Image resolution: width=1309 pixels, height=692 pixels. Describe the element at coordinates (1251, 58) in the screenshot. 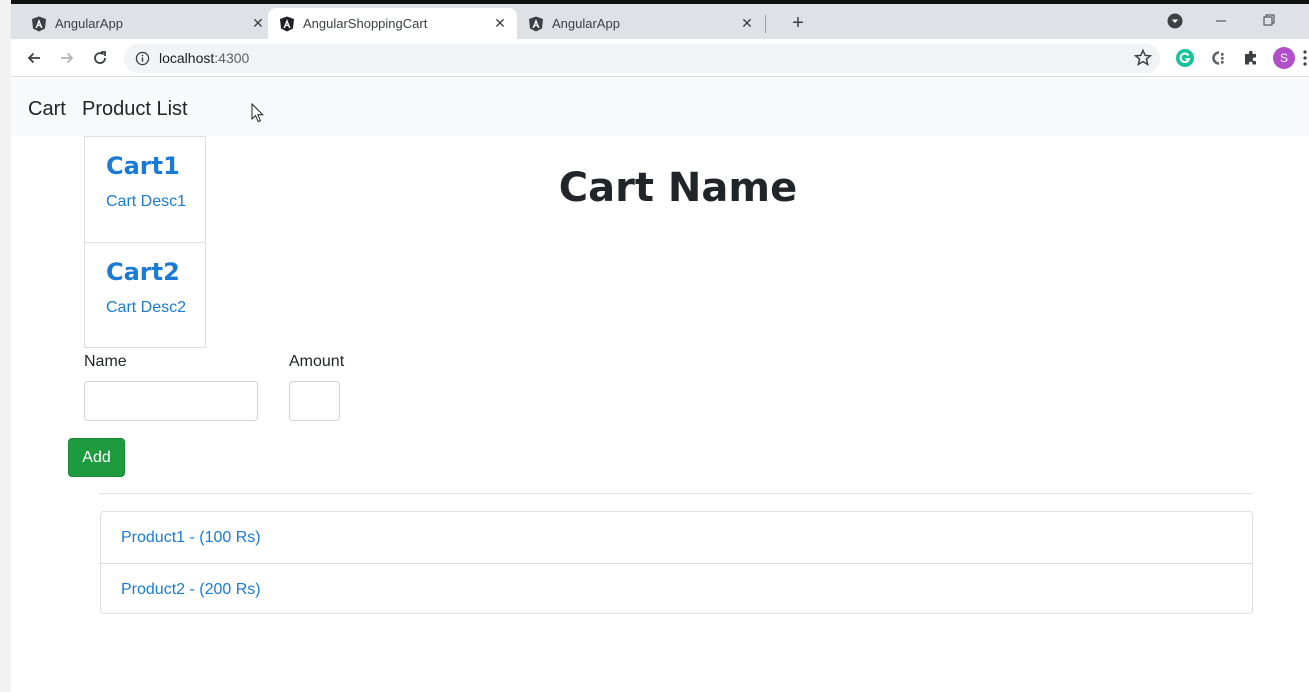

I see `extensions-puzzle-icon` at that location.